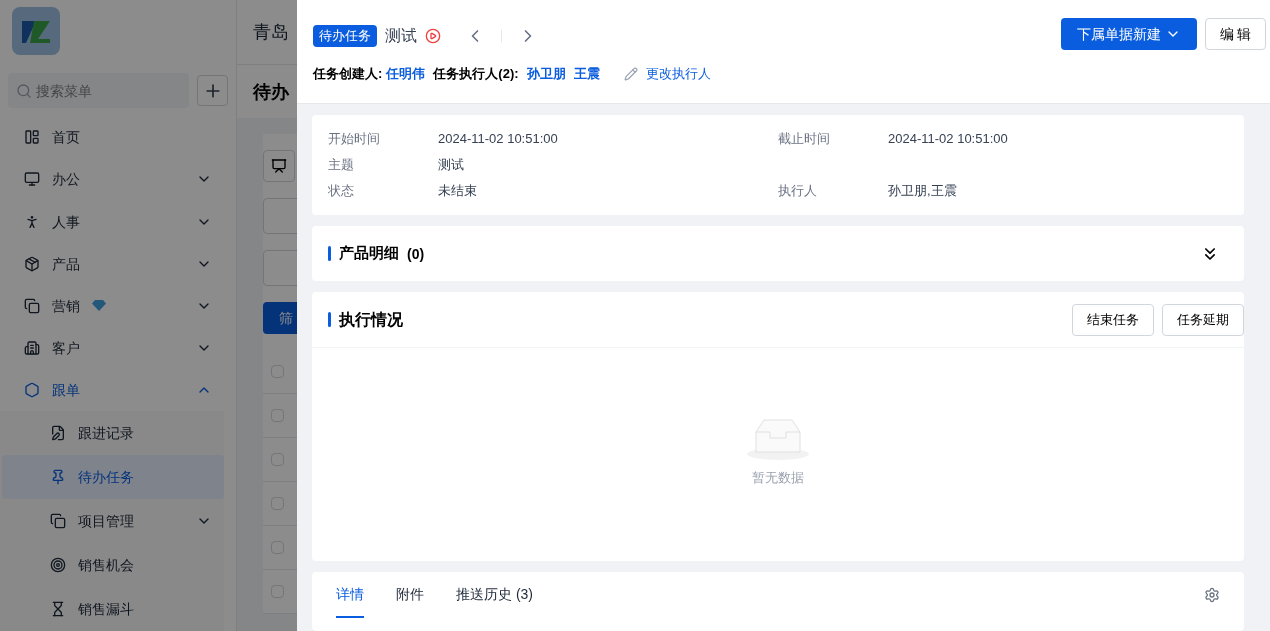 Image resolution: width=1270 pixels, height=631 pixels. I want to click on menu-item: 人事, so click(118, 221).